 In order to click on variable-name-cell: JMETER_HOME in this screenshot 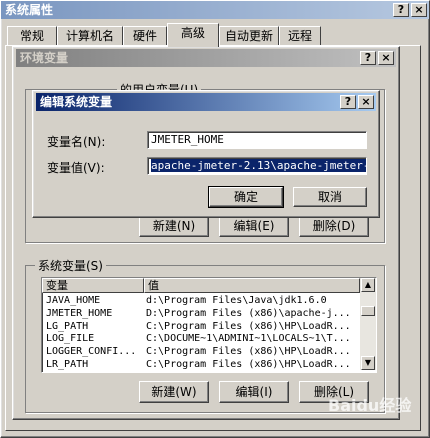, I will do `click(79, 313)`.